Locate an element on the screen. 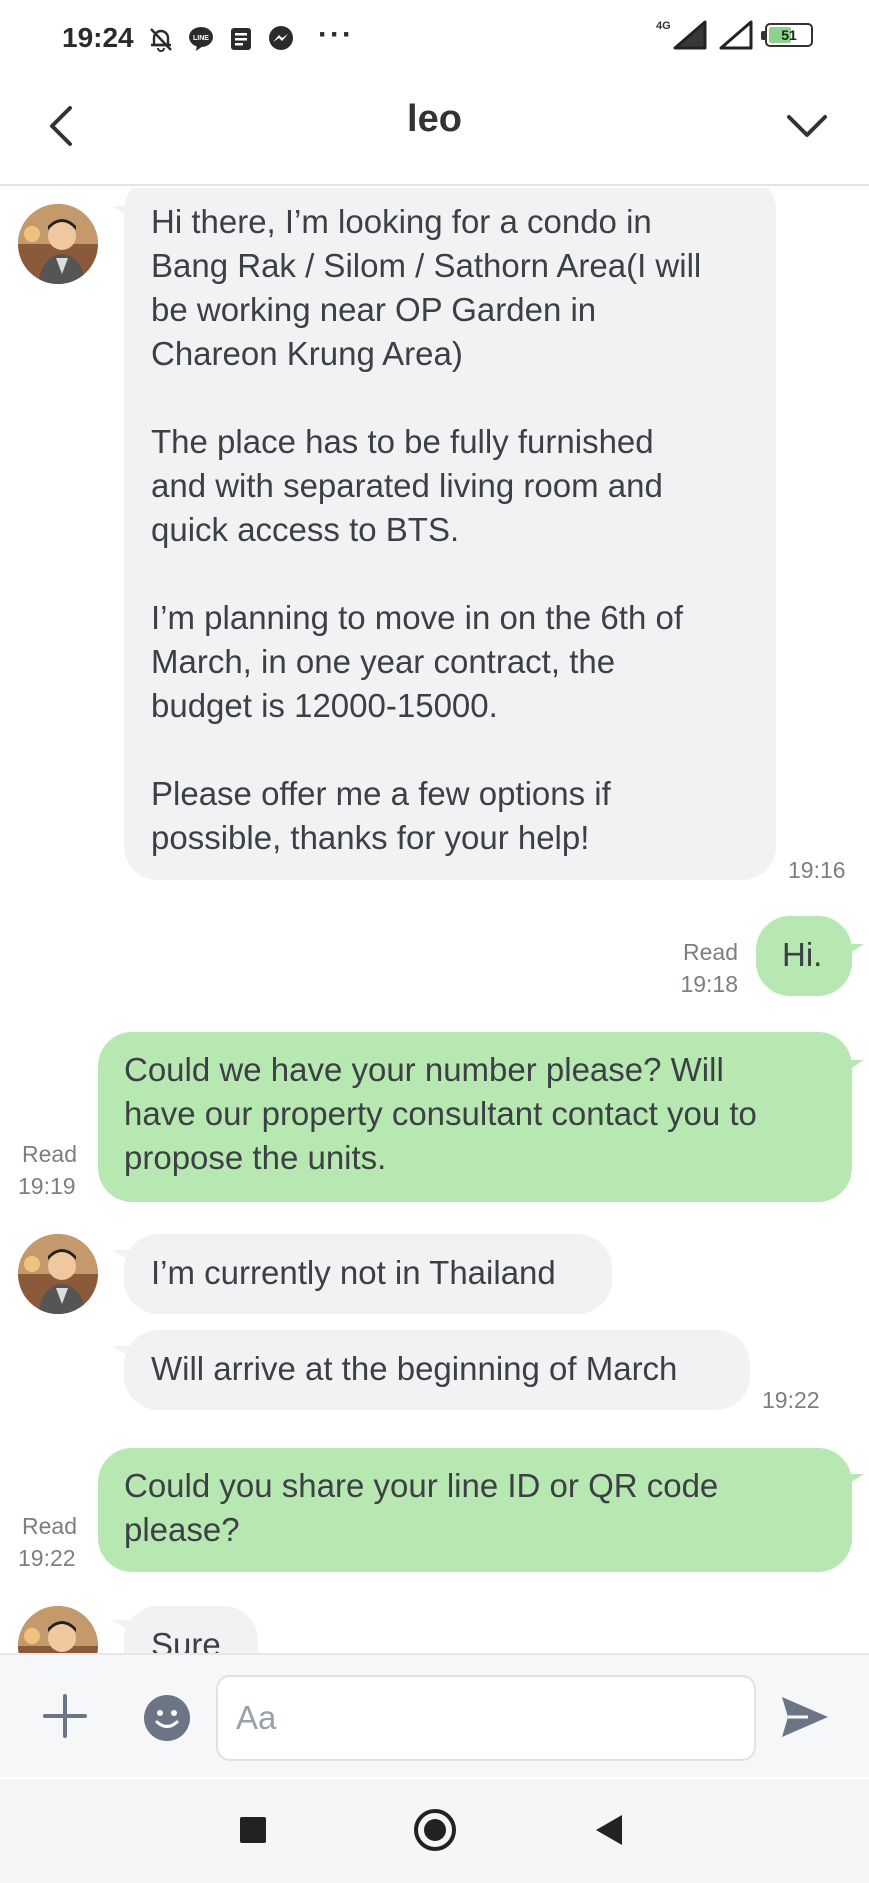  recents-button is located at coordinates (253, 1830).